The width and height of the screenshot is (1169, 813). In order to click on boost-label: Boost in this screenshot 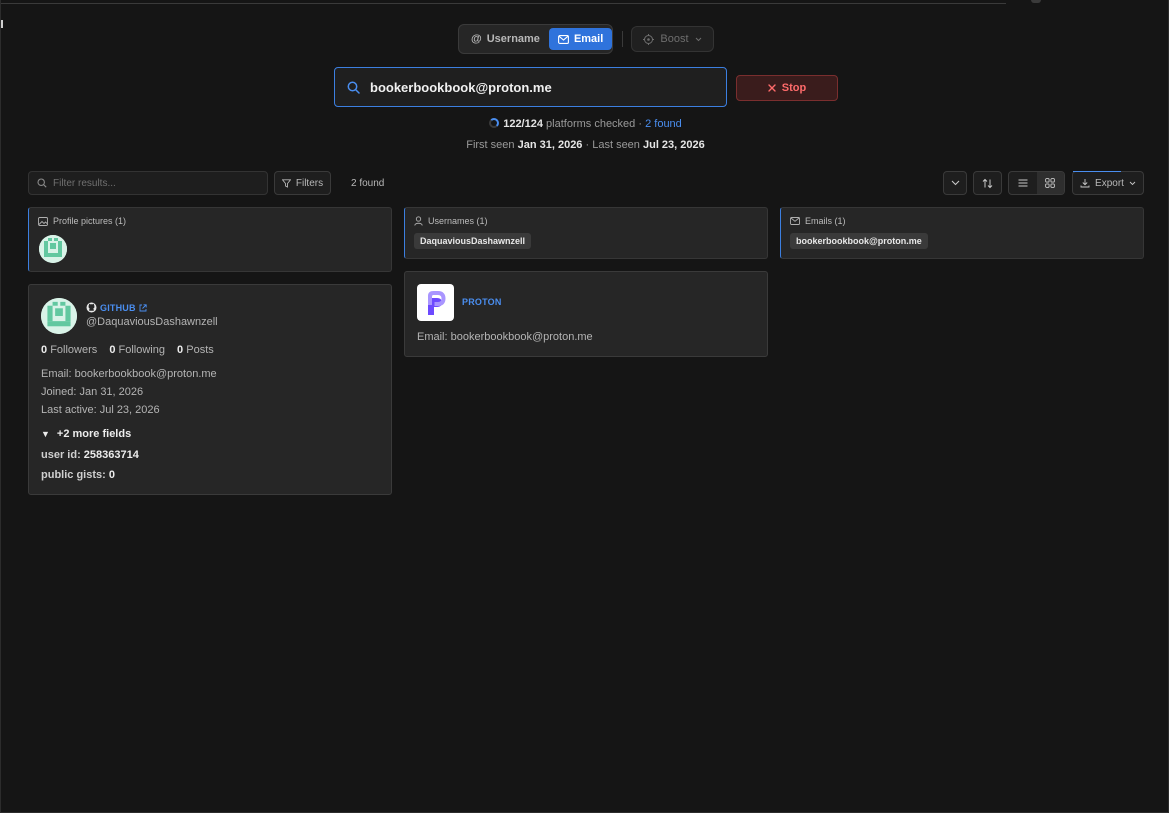, I will do `click(674, 39)`.